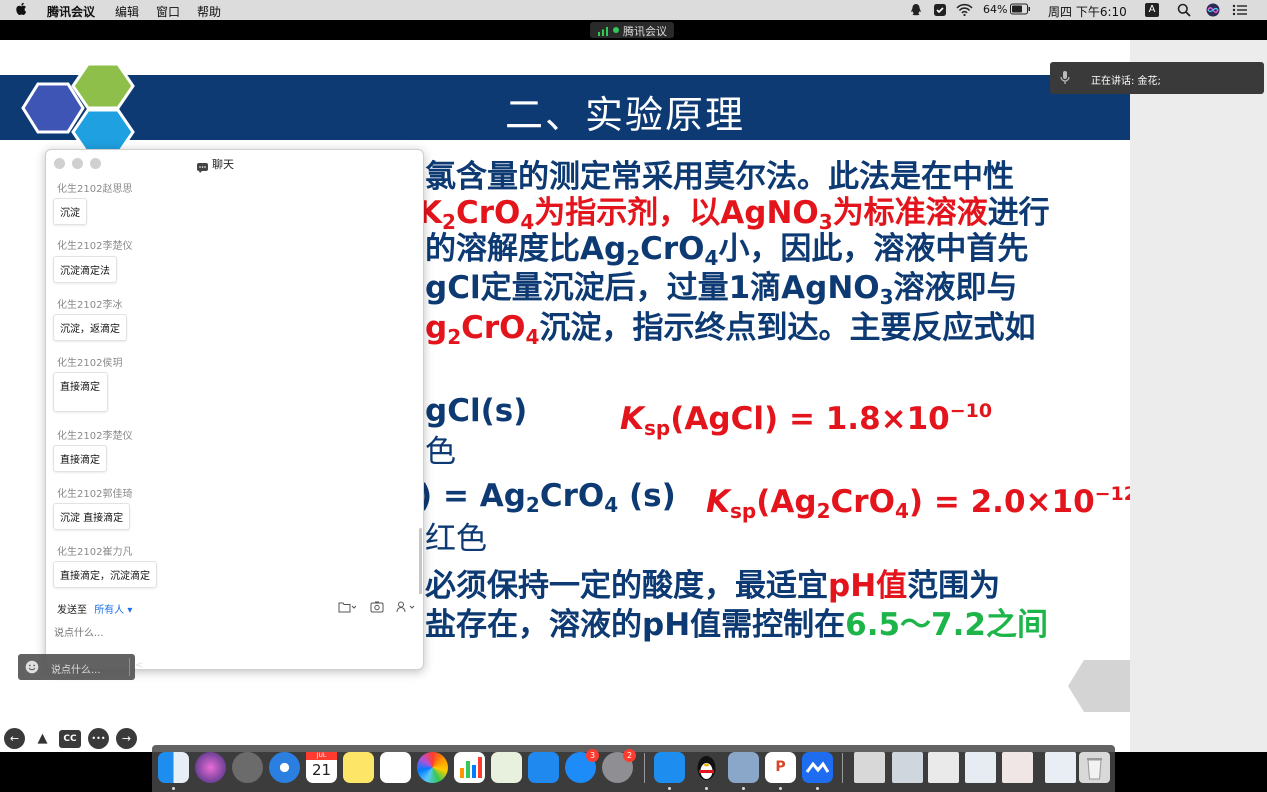 This screenshot has height=792, width=1267. What do you see at coordinates (71, 11) in the screenshot?
I see `menu-app-name: 腾讯会议` at bounding box center [71, 11].